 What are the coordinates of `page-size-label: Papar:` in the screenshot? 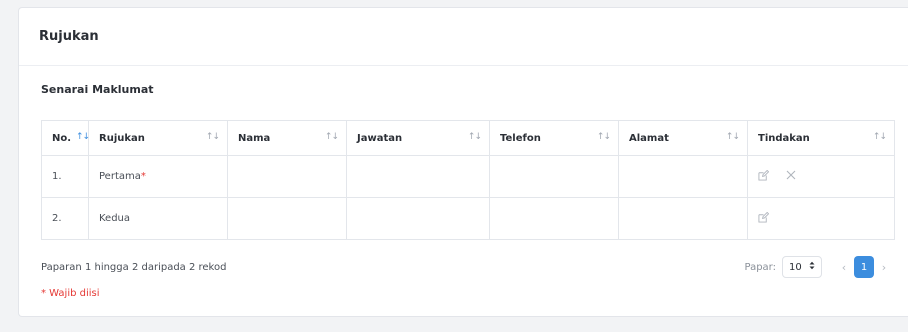 It's located at (760, 267).